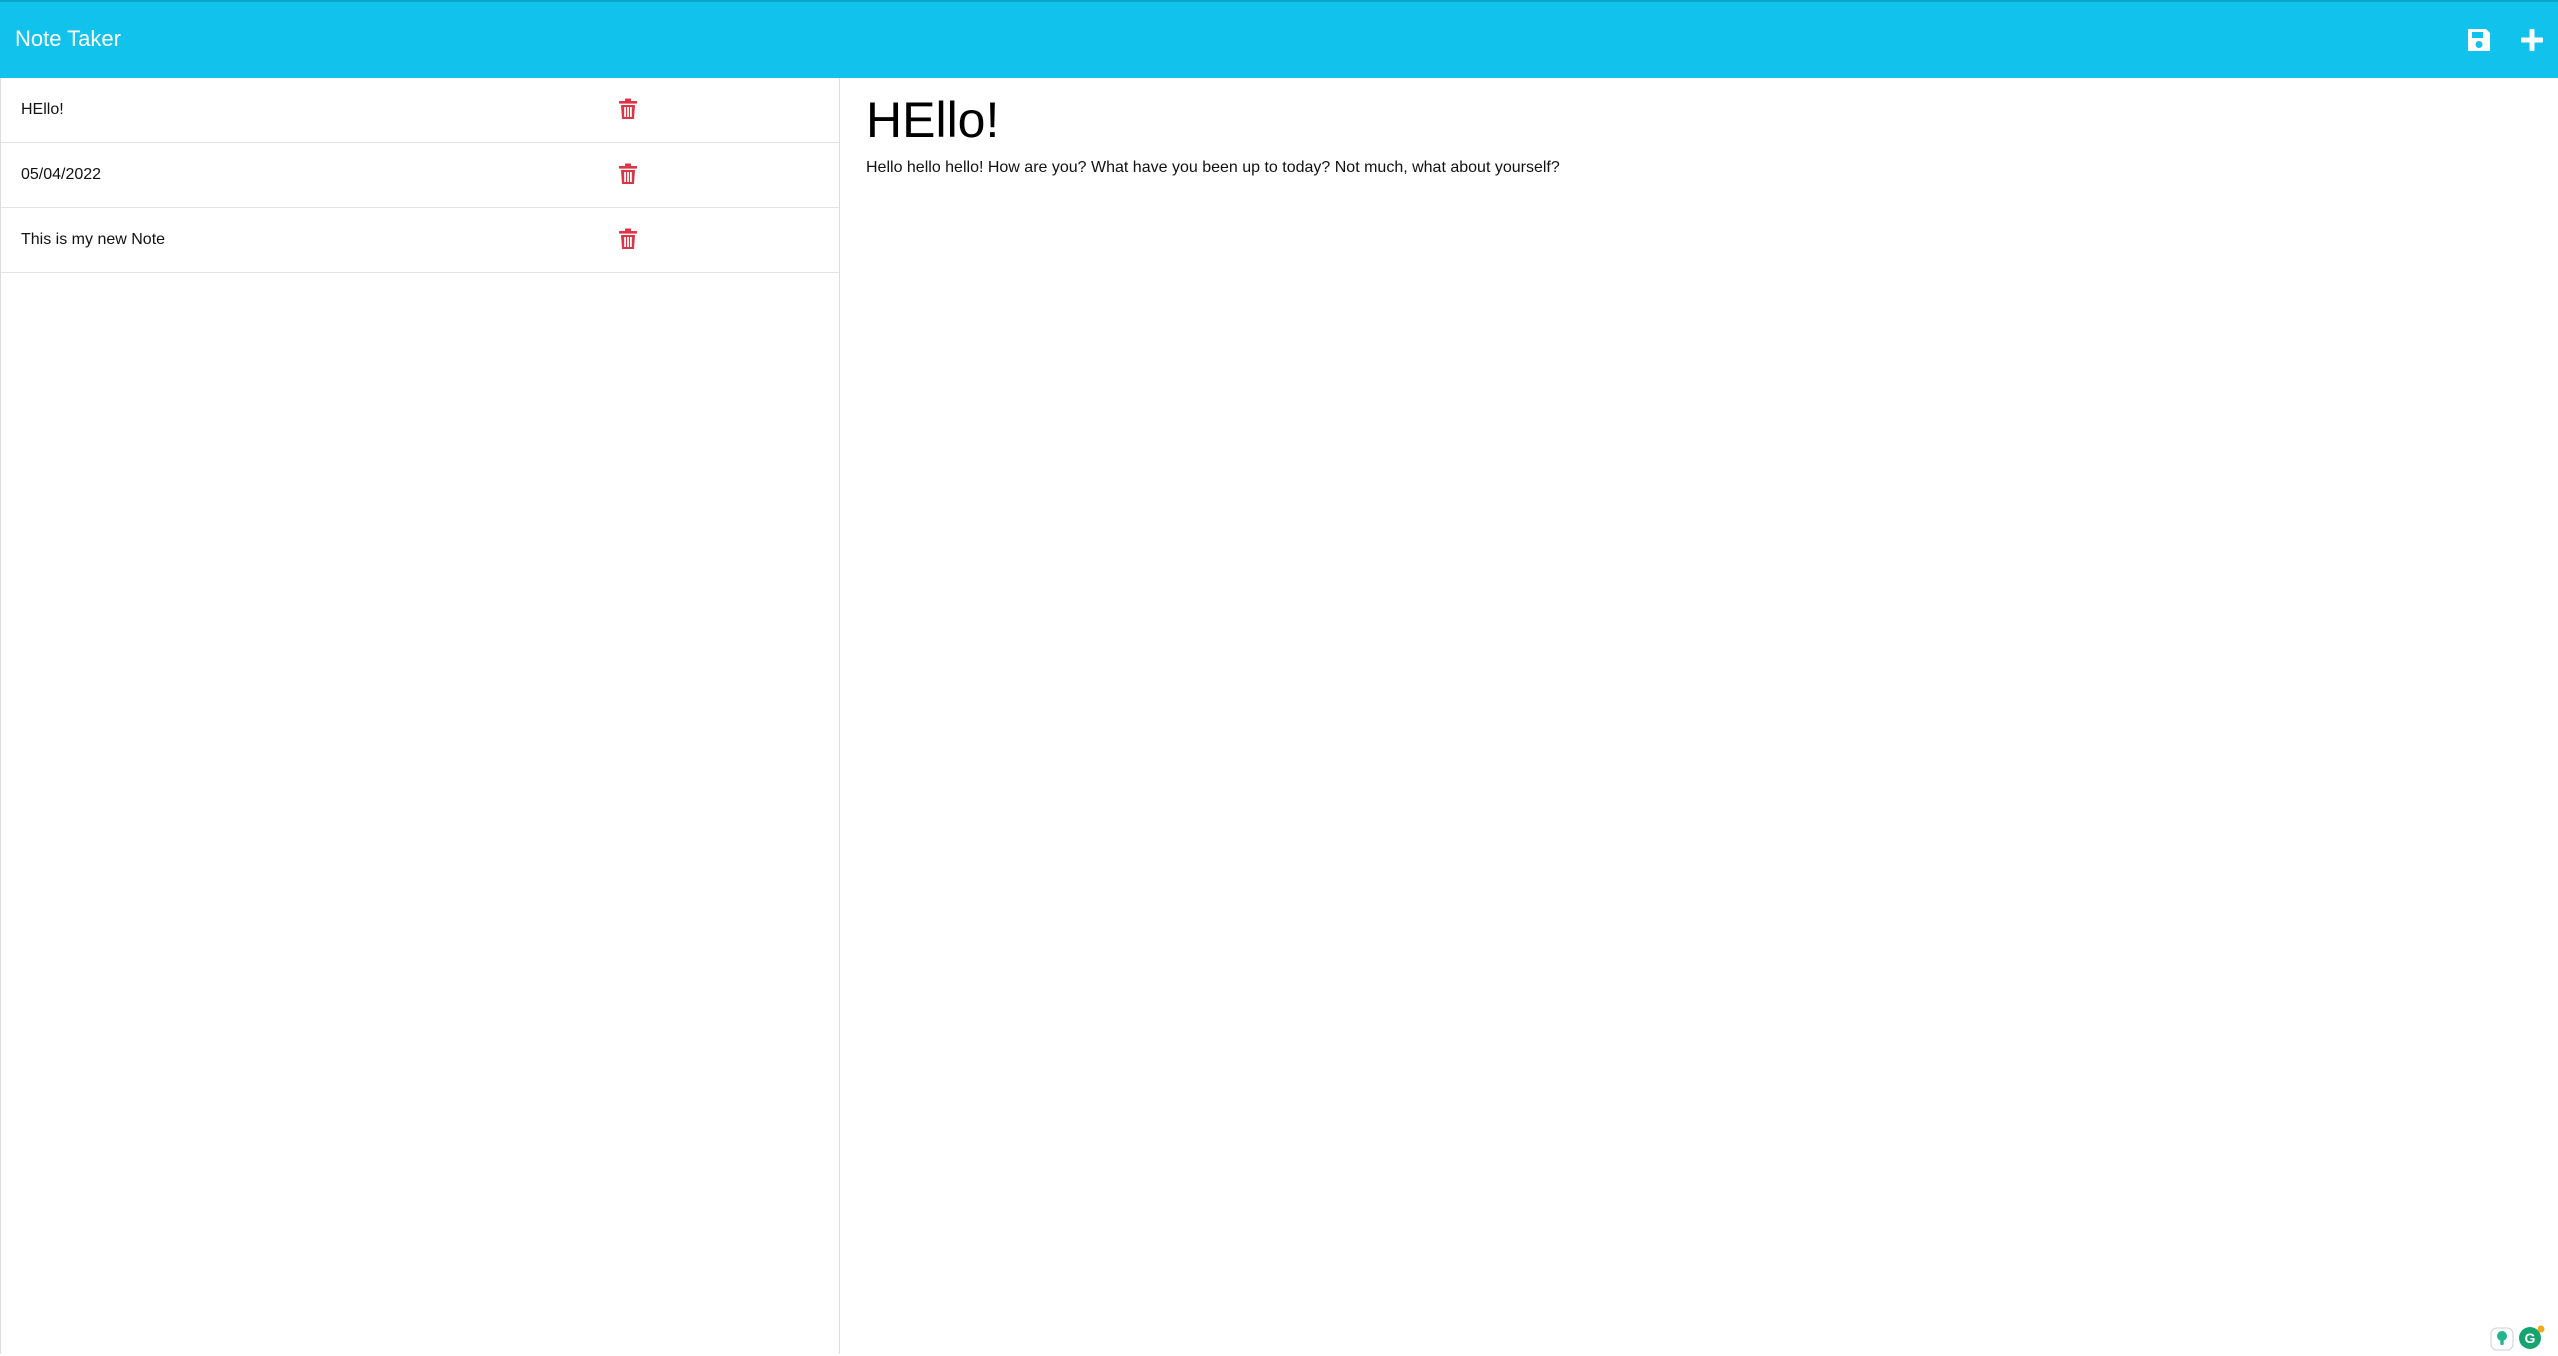 The width and height of the screenshot is (2558, 1356). Describe the element at coordinates (42, 110) in the screenshot. I see `note-list-title: HEllo!` at that location.